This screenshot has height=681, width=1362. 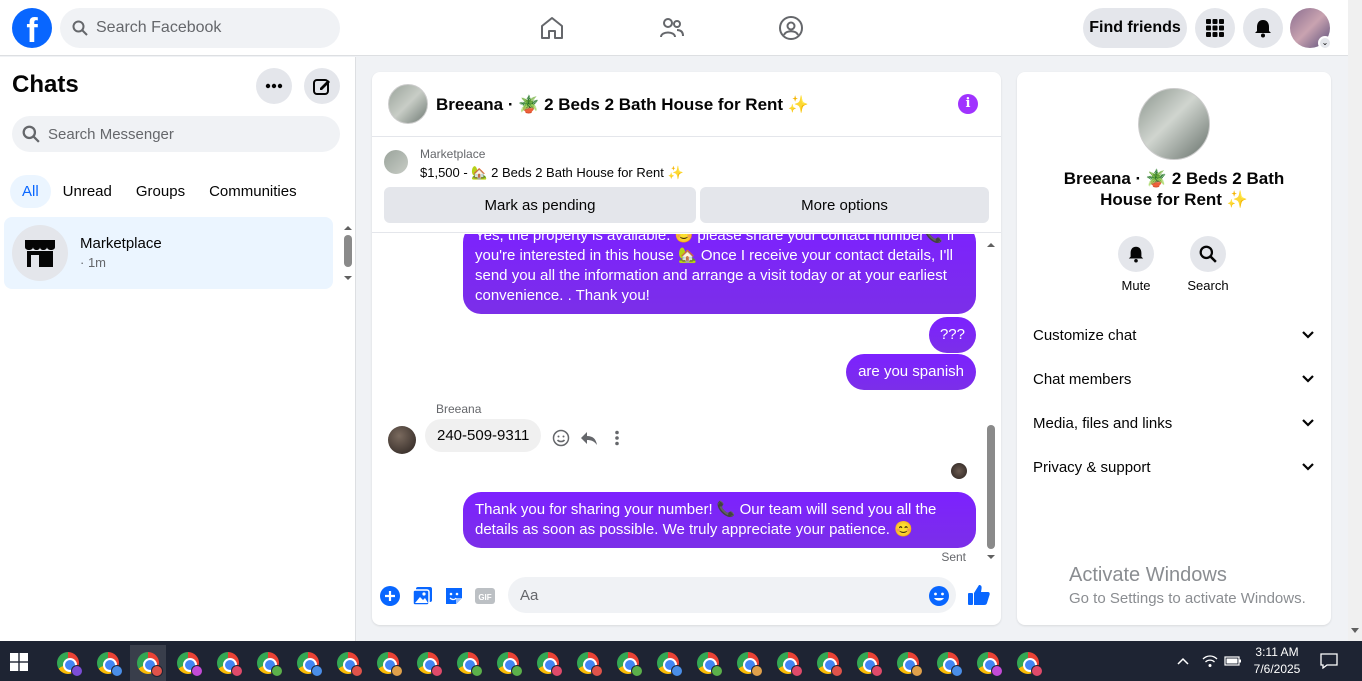 What do you see at coordinates (87, 191) in the screenshot?
I see `filter-unread: Unread` at bounding box center [87, 191].